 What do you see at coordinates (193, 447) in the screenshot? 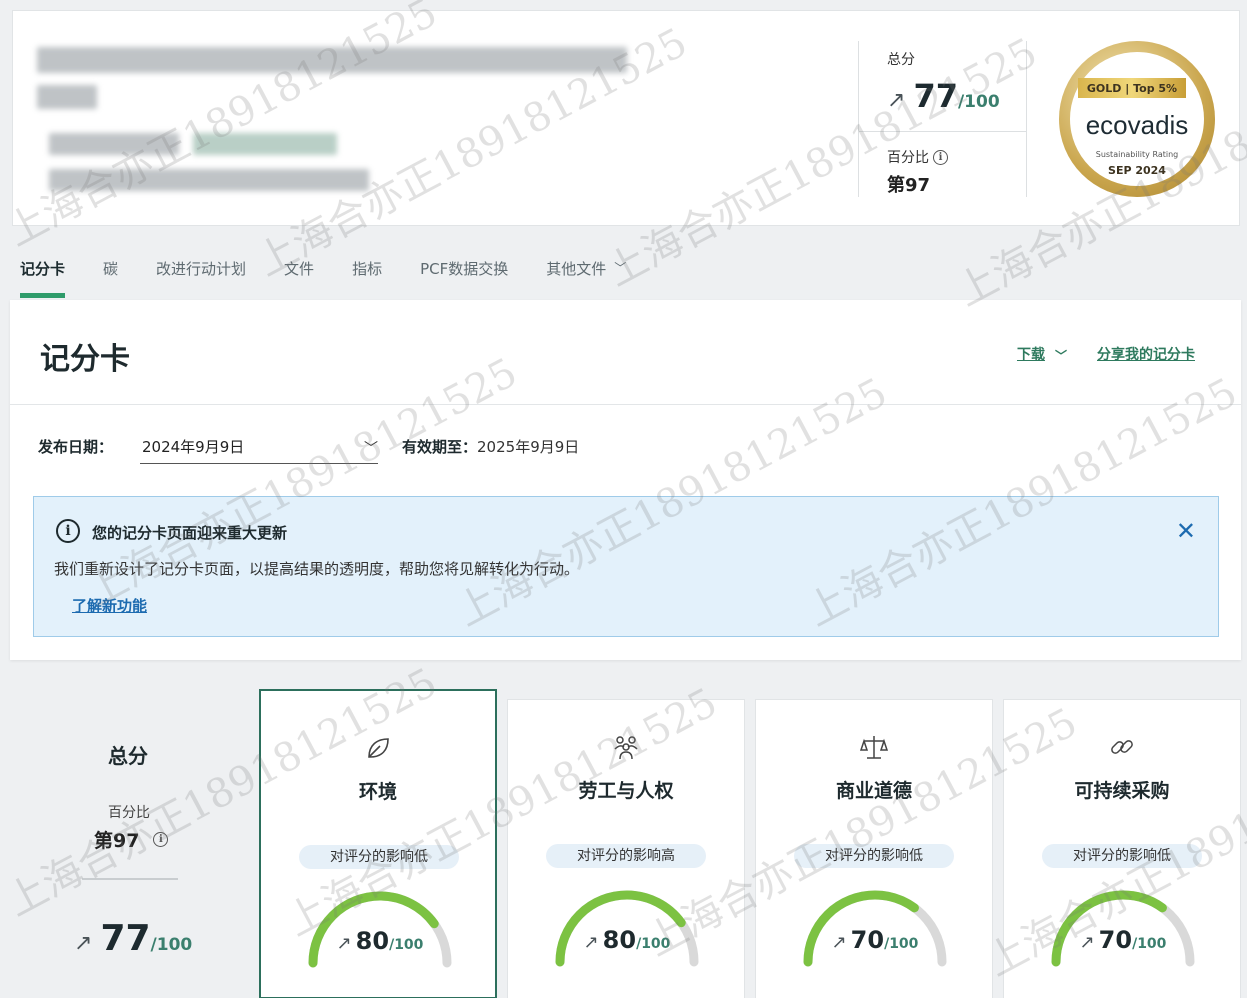
I see `publish-date-value: 2024年9月9日` at bounding box center [193, 447].